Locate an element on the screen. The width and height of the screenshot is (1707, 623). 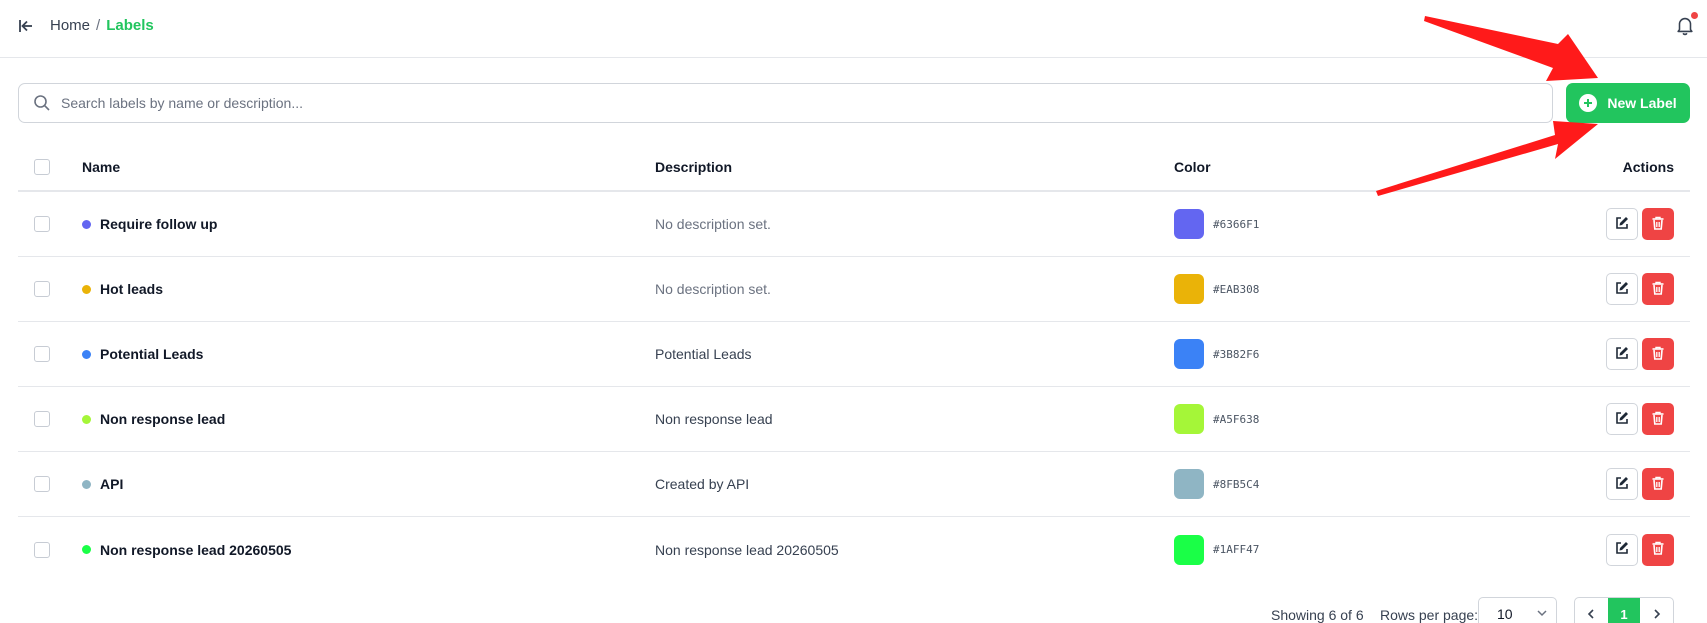
table-row: API Created by API #8FB5C4 is located at coordinates (854, 484).